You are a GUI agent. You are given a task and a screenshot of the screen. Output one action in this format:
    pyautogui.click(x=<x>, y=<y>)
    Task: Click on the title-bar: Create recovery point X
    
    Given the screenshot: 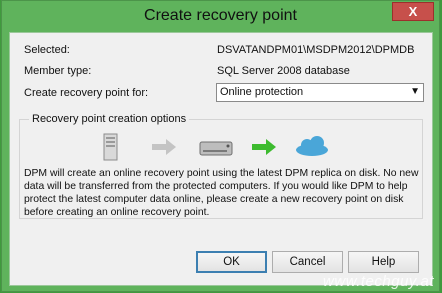 What is the action you would take?
    pyautogui.click(x=220, y=16)
    